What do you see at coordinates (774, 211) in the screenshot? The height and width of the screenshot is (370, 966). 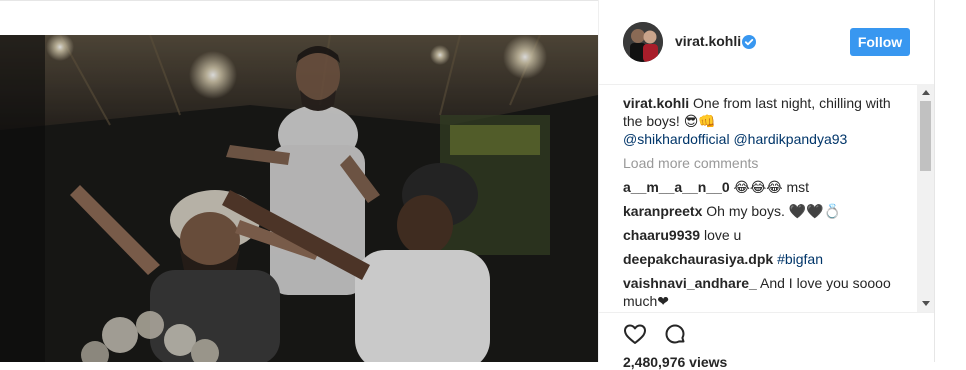 I see `comment-text: Oh my boys. 🖤🖤💍` at bounding box center [774, 211].